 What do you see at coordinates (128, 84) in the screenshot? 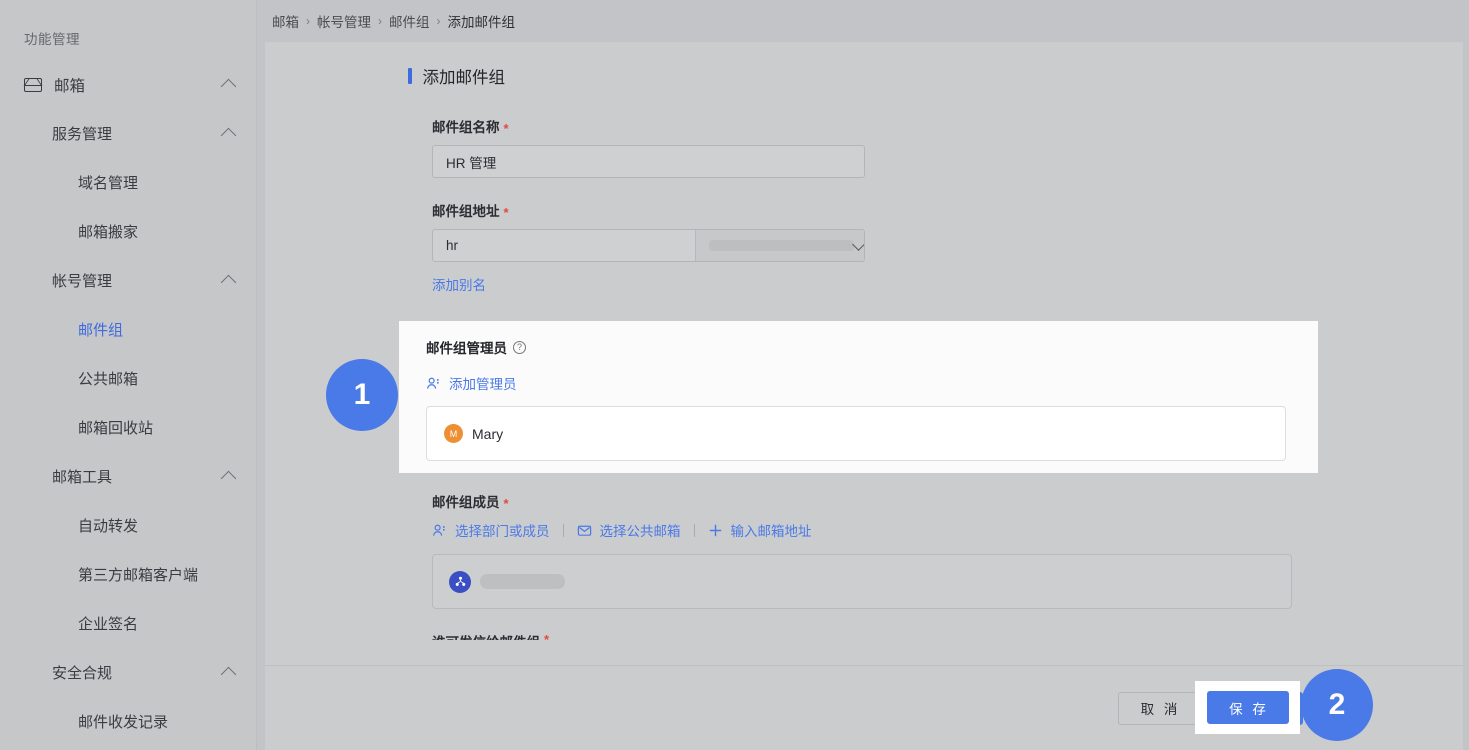
I see `sidebar-item-0: 邮箱` at bounding box center [128, 84].